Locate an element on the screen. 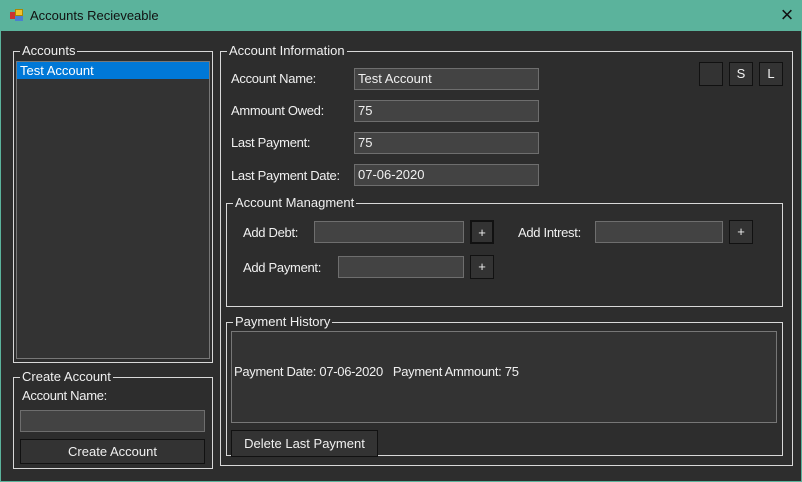 The image size is (802, 482). window-title: Accounts Recieveable is located at coordinates (94, 15).